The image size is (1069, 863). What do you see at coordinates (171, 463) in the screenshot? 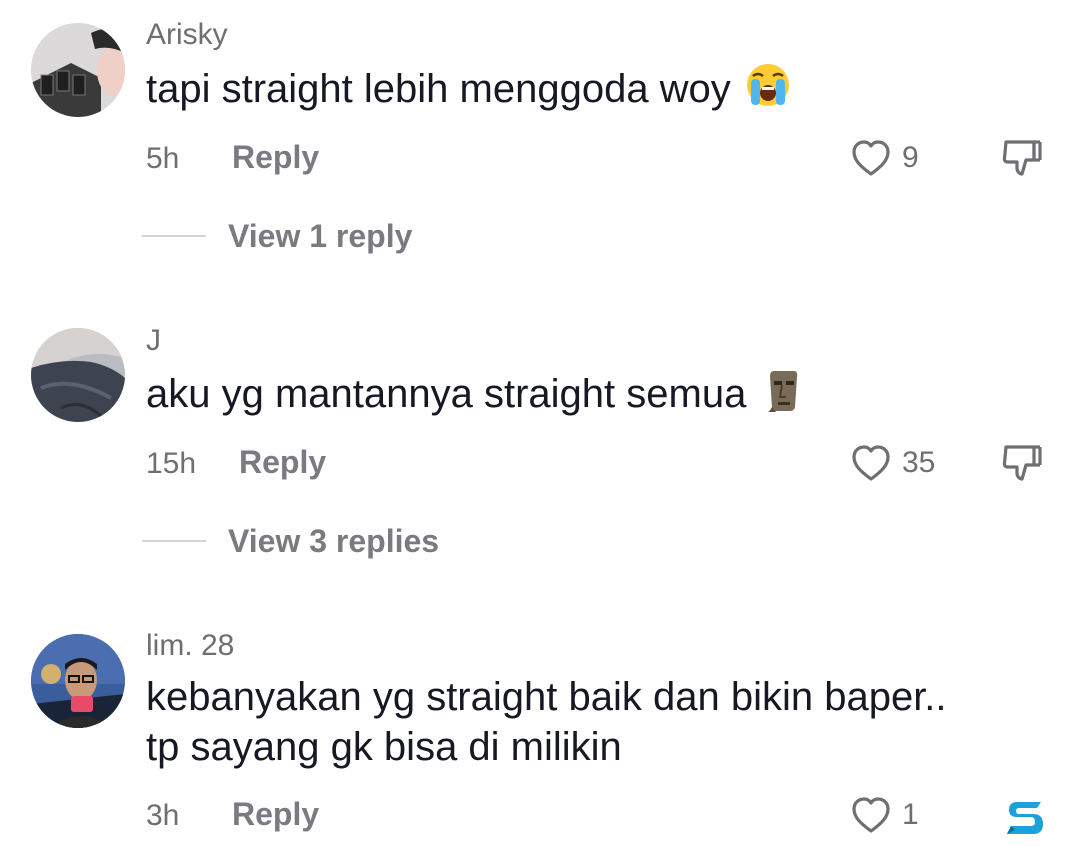
I see `comment-time: 15h` at bounding box center [171, 463].